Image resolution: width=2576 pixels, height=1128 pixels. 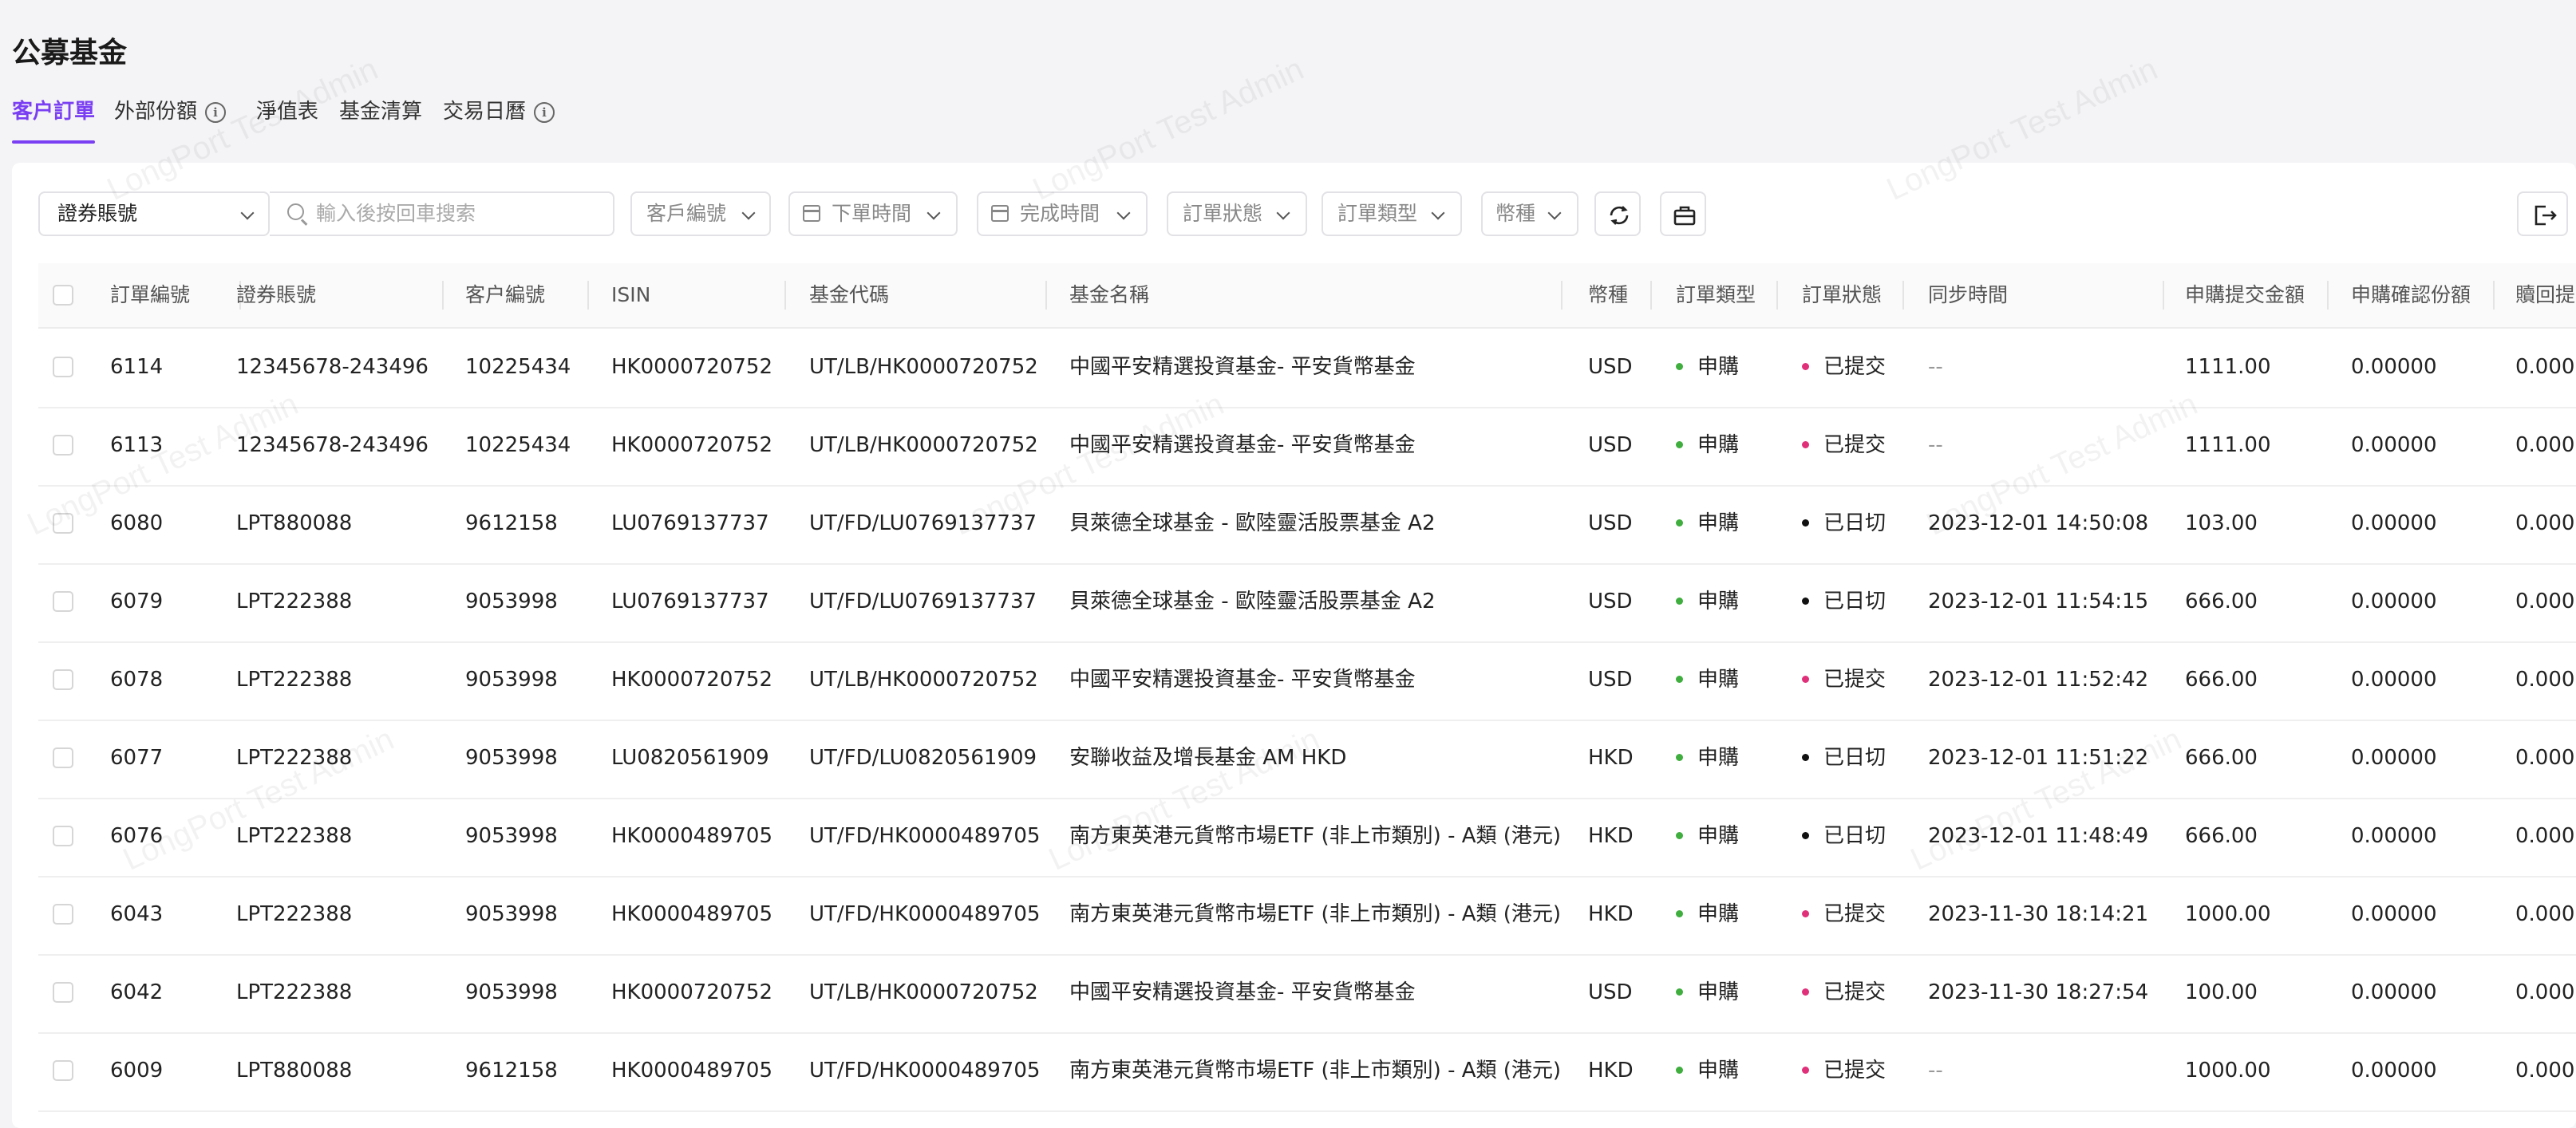 I want to click on chevron-down-icon, so click(x=1123, y=213).